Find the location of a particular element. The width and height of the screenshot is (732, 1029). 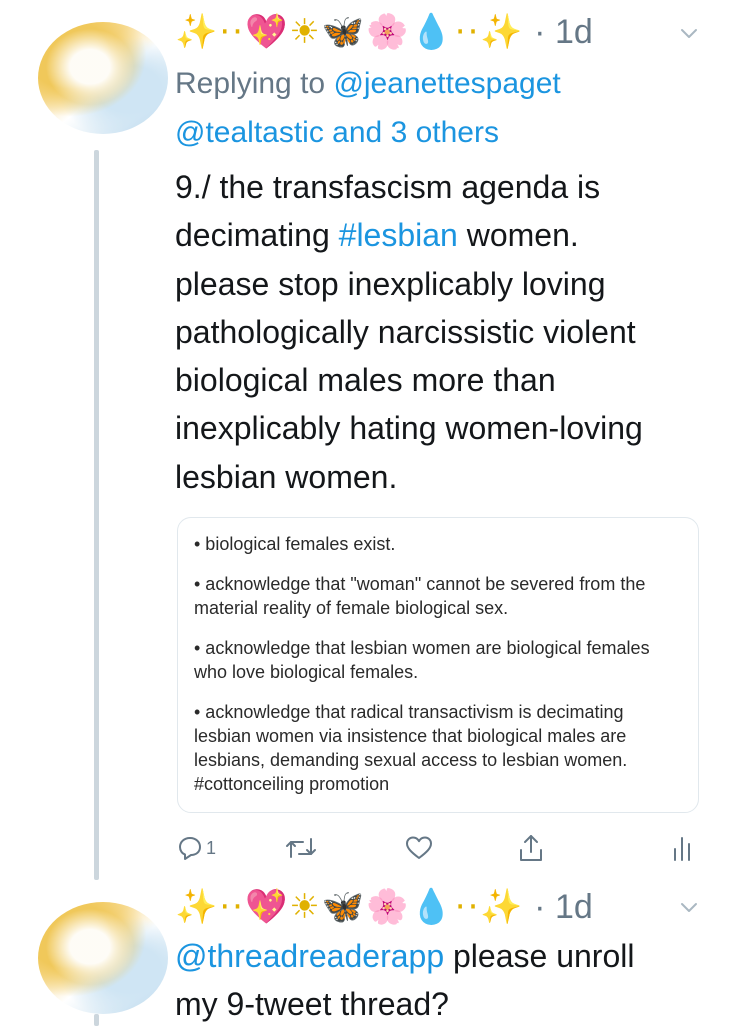

tweet-text-segment: decimating is located at coordinates (257, 235).